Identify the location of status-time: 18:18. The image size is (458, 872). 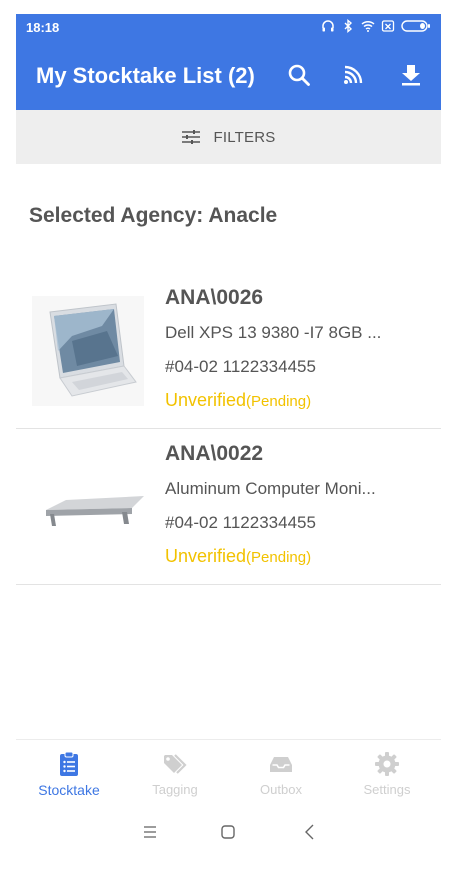
(43, 27).